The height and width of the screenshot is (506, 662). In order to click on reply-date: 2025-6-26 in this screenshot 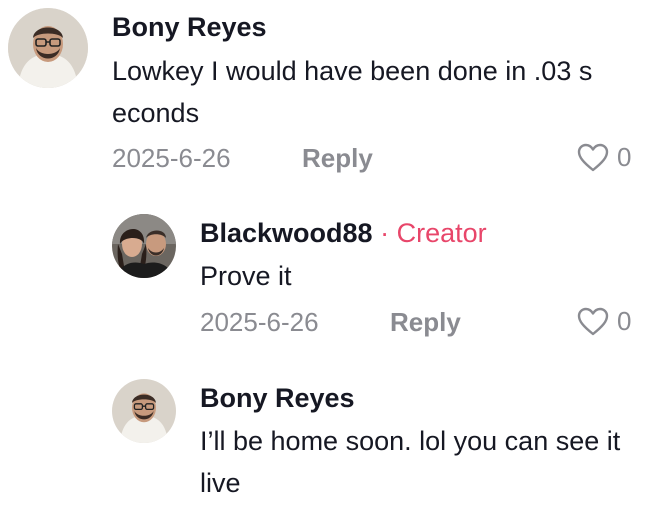, I will do `click(259, 322)`.